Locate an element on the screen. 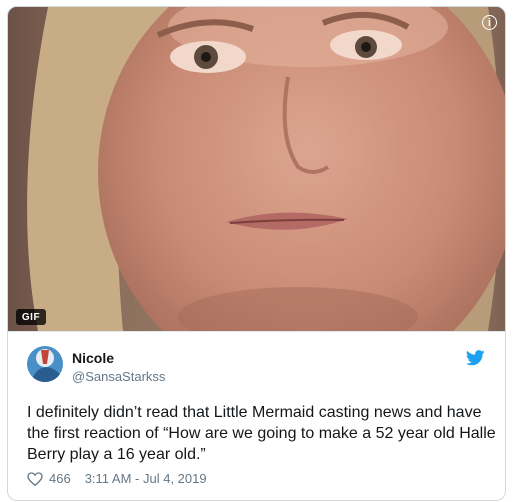 This screenshot has height=502, width=513. twitter-bird-icon is located at coordinates (475, 358).